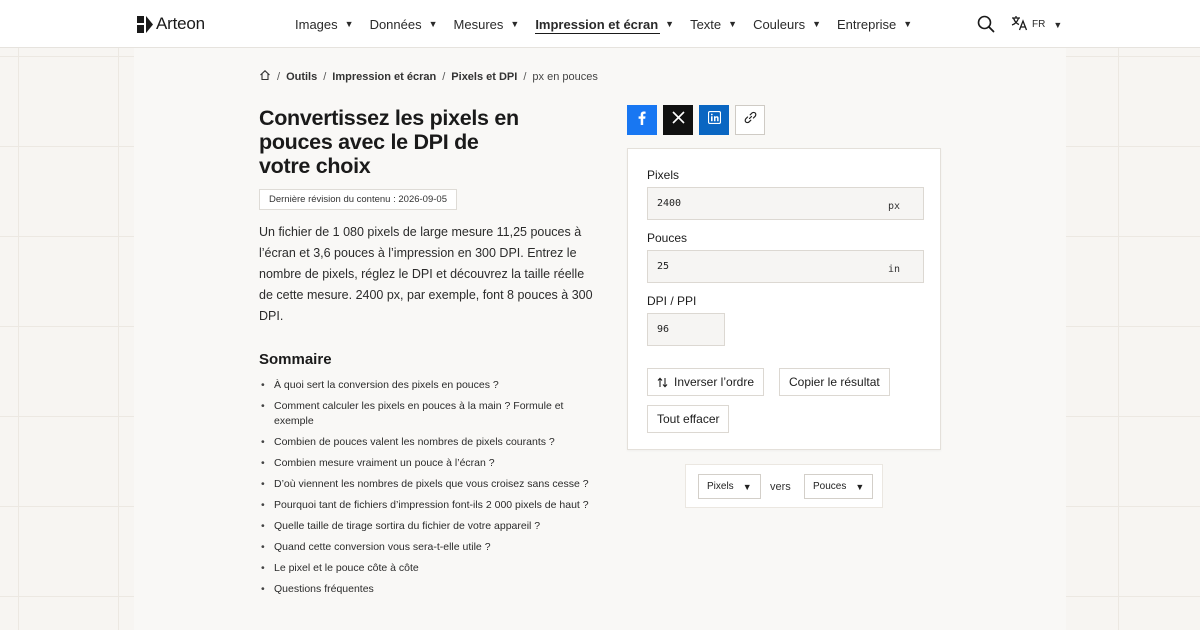  I want to click on nav-item-impression-et-ecran: Impression et écran ▼, so click(604, 24).